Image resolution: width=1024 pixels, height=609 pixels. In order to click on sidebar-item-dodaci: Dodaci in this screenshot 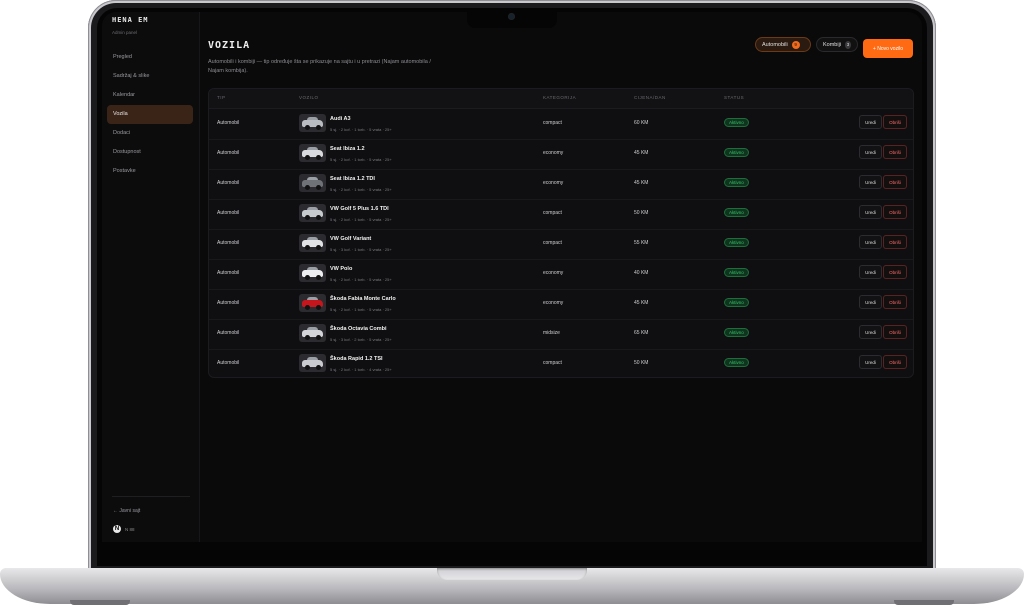, I will do `click(150, 133)`.